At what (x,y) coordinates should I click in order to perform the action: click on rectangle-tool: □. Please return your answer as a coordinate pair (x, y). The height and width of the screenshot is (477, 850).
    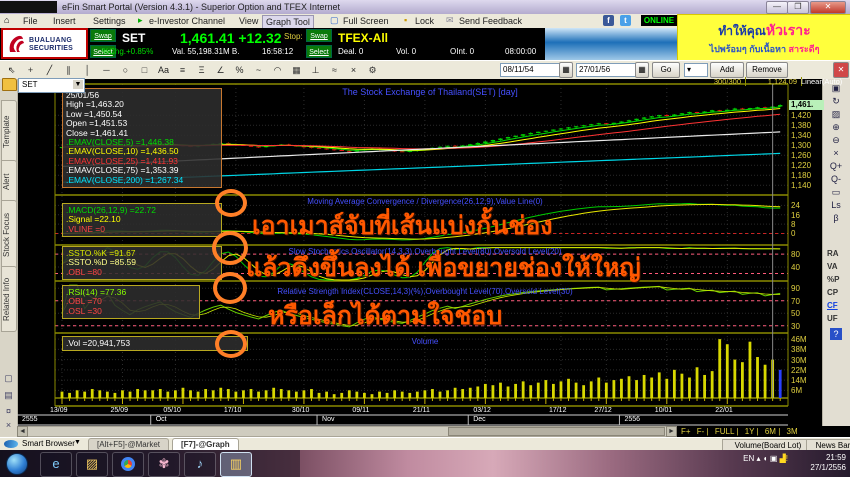
    Looking at the image, I should click on (144, 70).